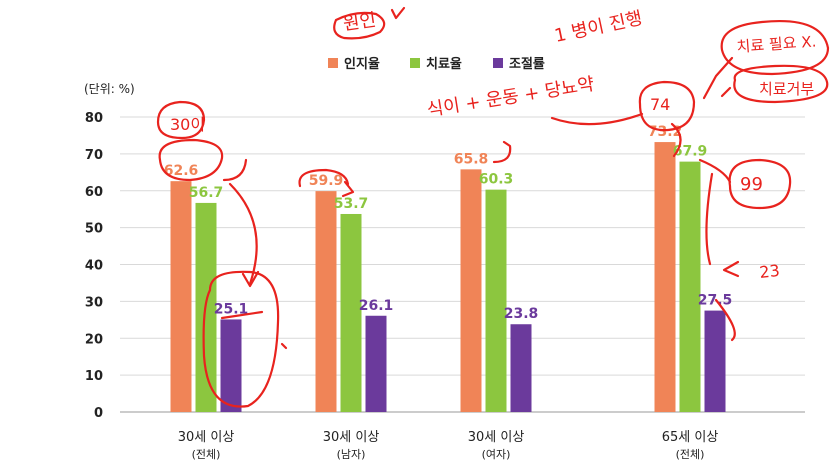  What do you see at coordinates (510, 97) in the screenshot?
I see `ink-cause-note: 식이 + 운동 + 당뇨약` at bounding box center [510, 97].